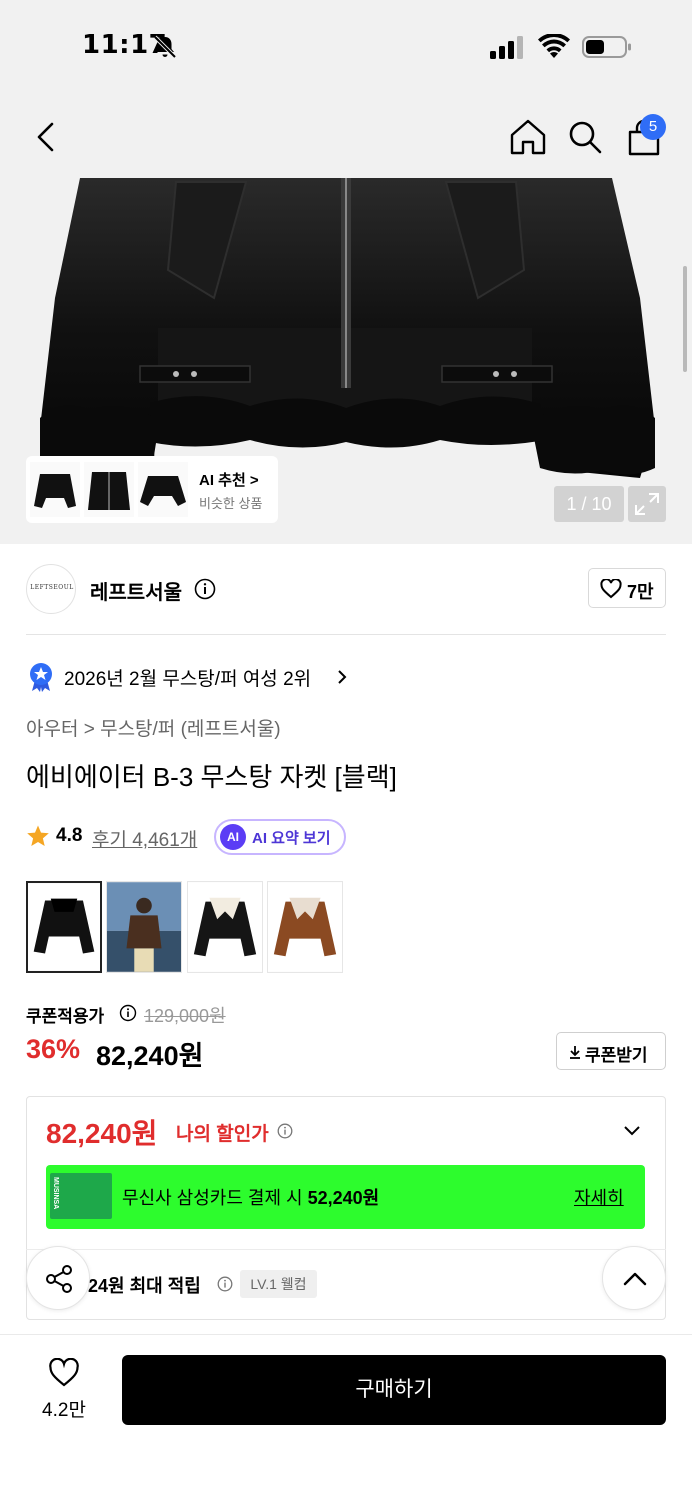 The height and width of the screenshot is (1500, 692). What do you see at coordinates (153, 727) in the screenshot?
I see `breadcrumb: 아우터 > 무스탕/퍼 (레프트서울)` at bounding box center [153, 727].